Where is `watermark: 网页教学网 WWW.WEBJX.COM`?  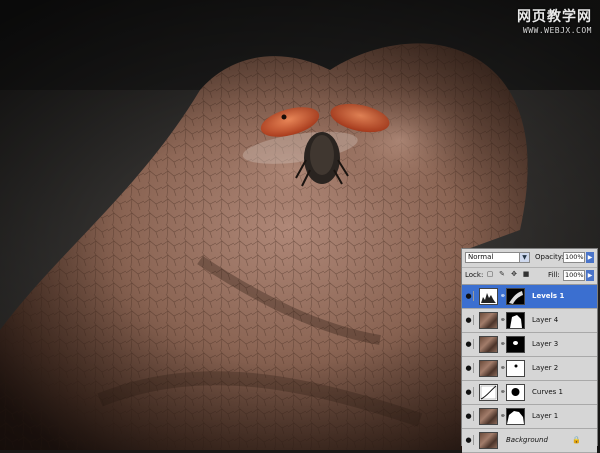
watermark: 网页教学网 WWW.WEBJX.COM is located at coordinates (554, 20).